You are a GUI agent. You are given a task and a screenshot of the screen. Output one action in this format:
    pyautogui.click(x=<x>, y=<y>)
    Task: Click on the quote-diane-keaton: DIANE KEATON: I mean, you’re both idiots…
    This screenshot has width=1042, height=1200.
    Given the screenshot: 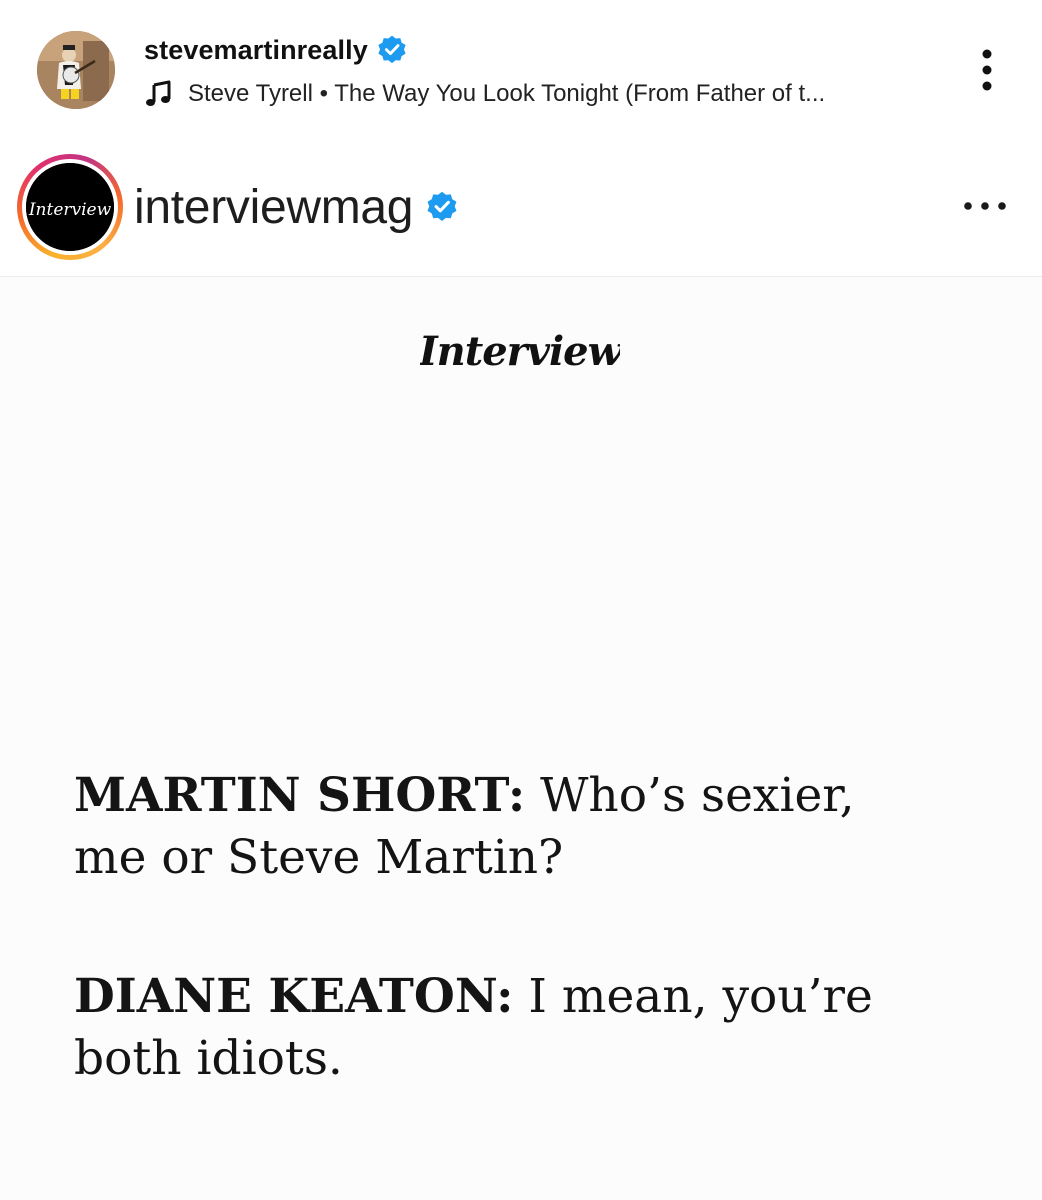 What is the action you would take?
    pyautogui.click(x=524, y=1028)
    